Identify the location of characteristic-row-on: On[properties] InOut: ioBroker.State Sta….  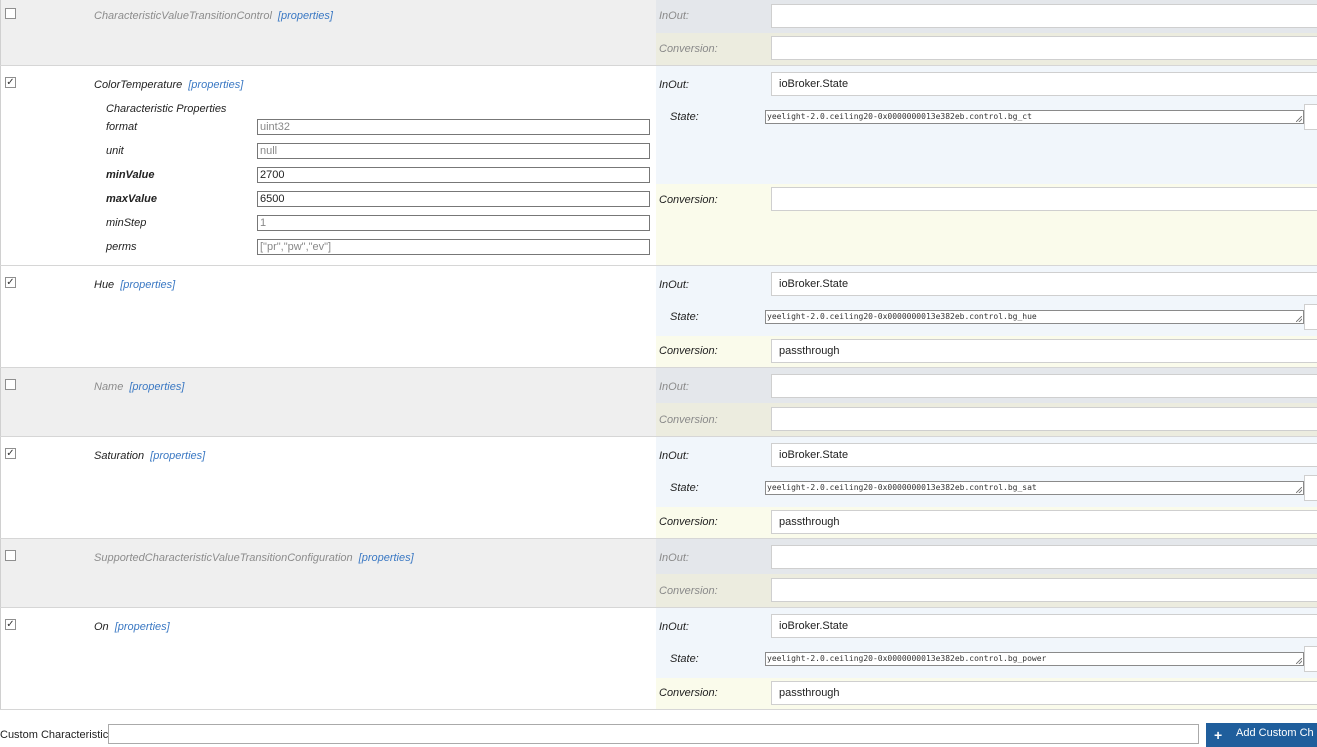
(658, 659).